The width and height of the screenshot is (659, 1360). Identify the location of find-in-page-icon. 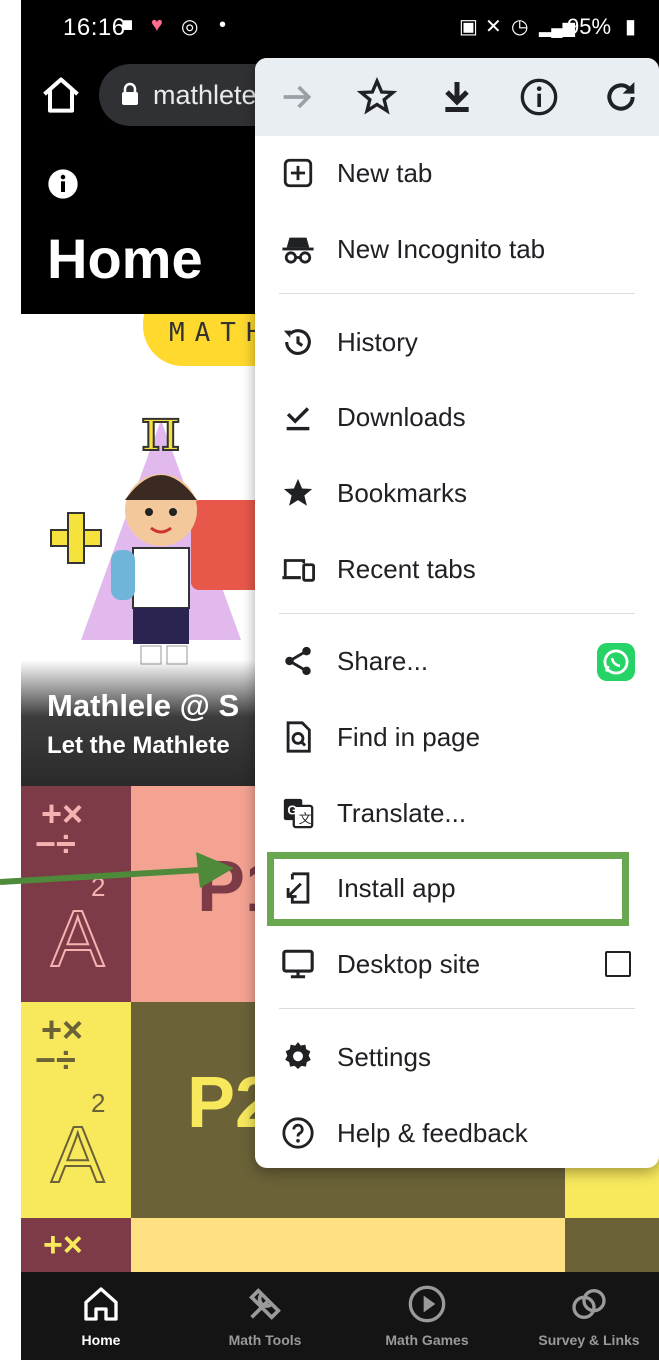
(298, 737).